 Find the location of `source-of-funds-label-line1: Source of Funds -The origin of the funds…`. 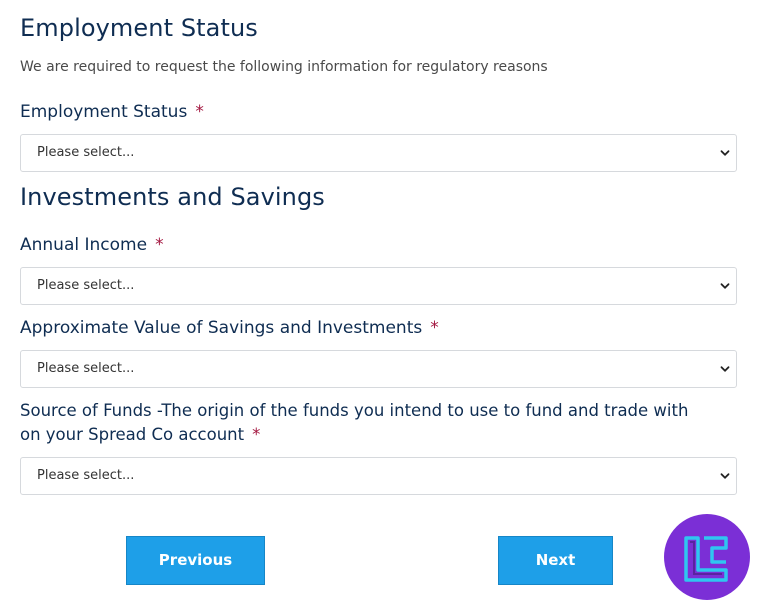

source-of-funds-label-line1: Source of Funds -The origin of the funds… is located at coordinates (354, 410).